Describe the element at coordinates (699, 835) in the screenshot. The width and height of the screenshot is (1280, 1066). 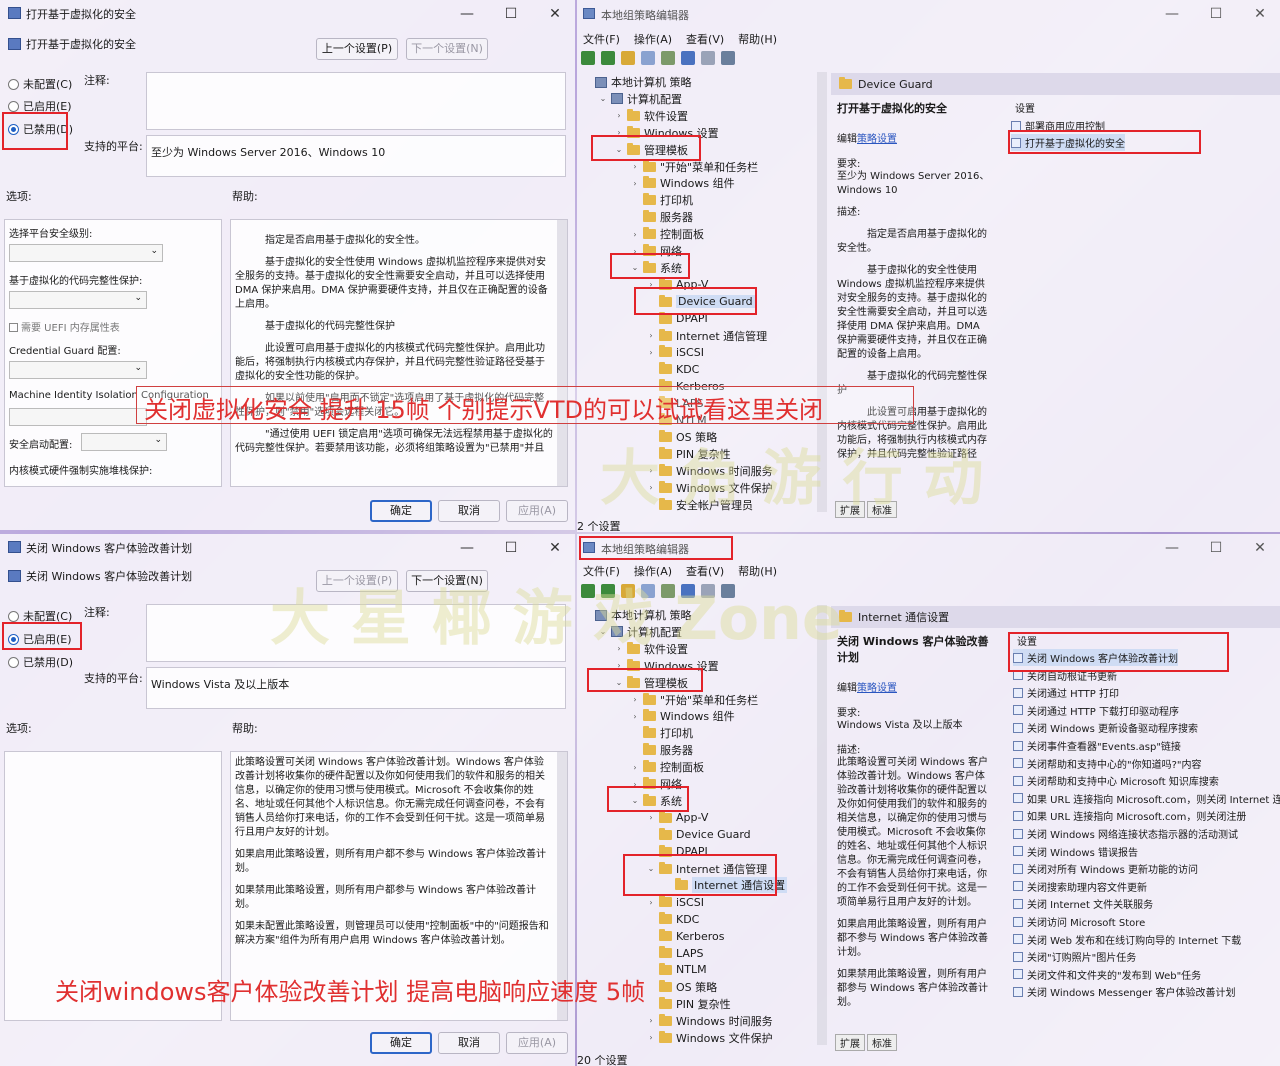
I see `tree-node: Device Guard` at that location.